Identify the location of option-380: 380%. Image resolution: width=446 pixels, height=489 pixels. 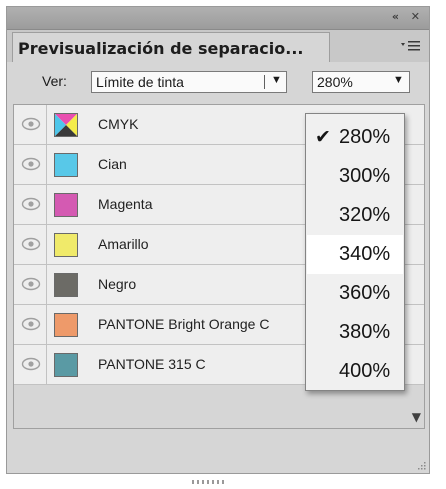
(355, 332).